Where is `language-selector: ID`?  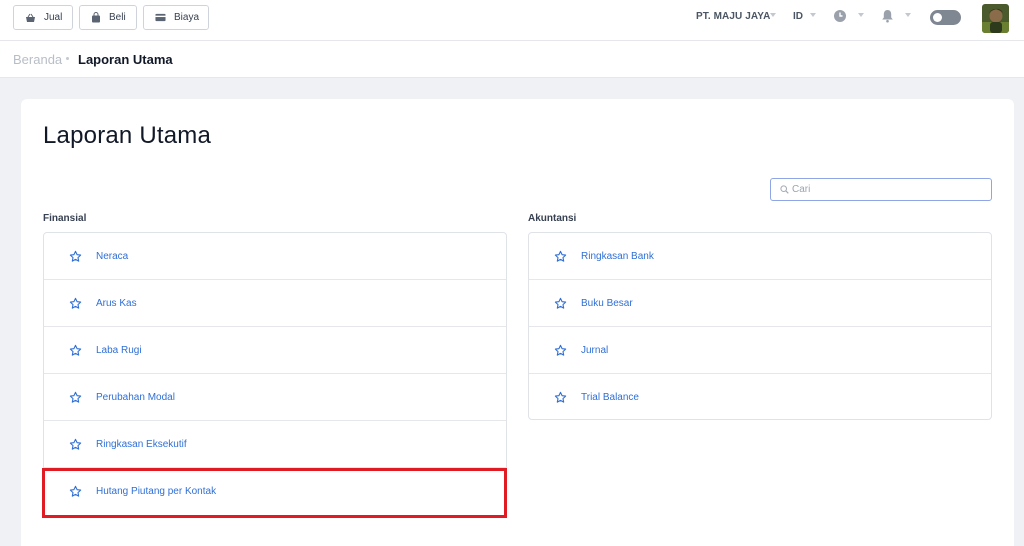
language-selector: ID is located at coordinates (798, 16).